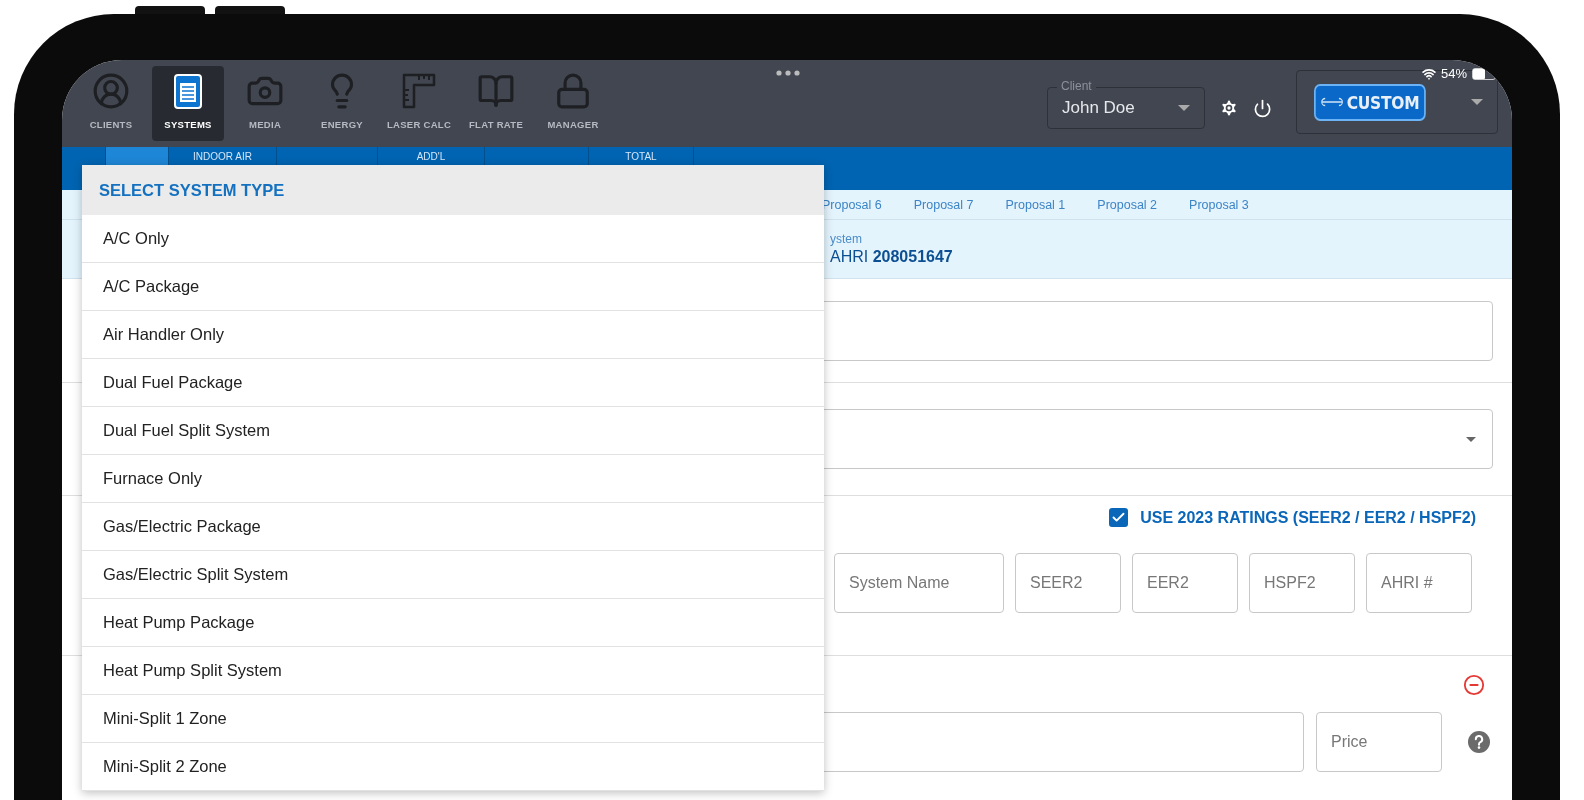 The image size is (1584, 800). I want to click on ratings-checkbox, so click(1119, 517).